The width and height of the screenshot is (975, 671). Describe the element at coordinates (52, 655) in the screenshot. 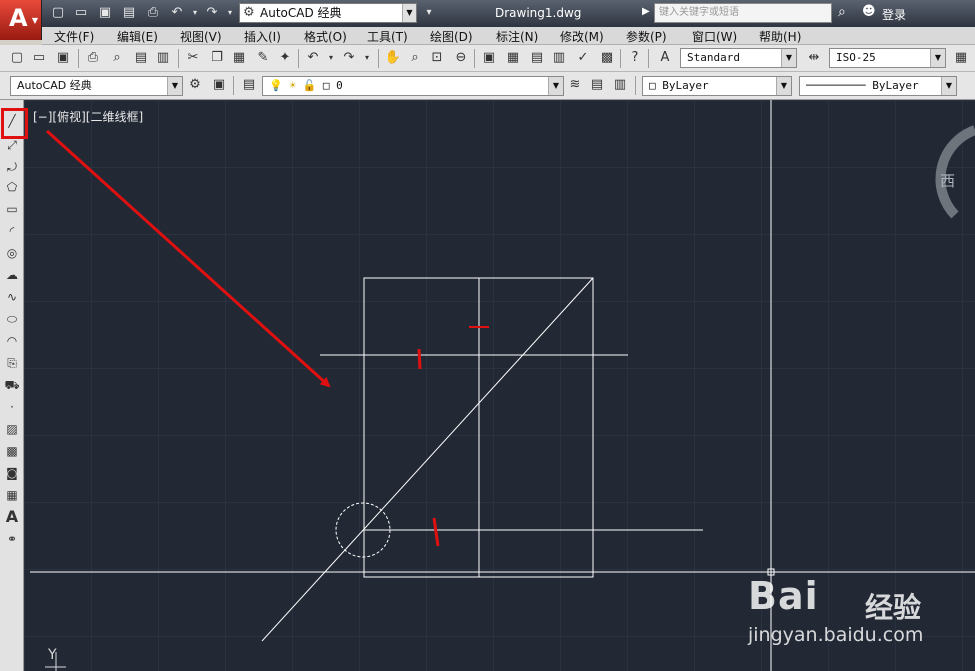

I see `ucs-y-label: Y` at that location.